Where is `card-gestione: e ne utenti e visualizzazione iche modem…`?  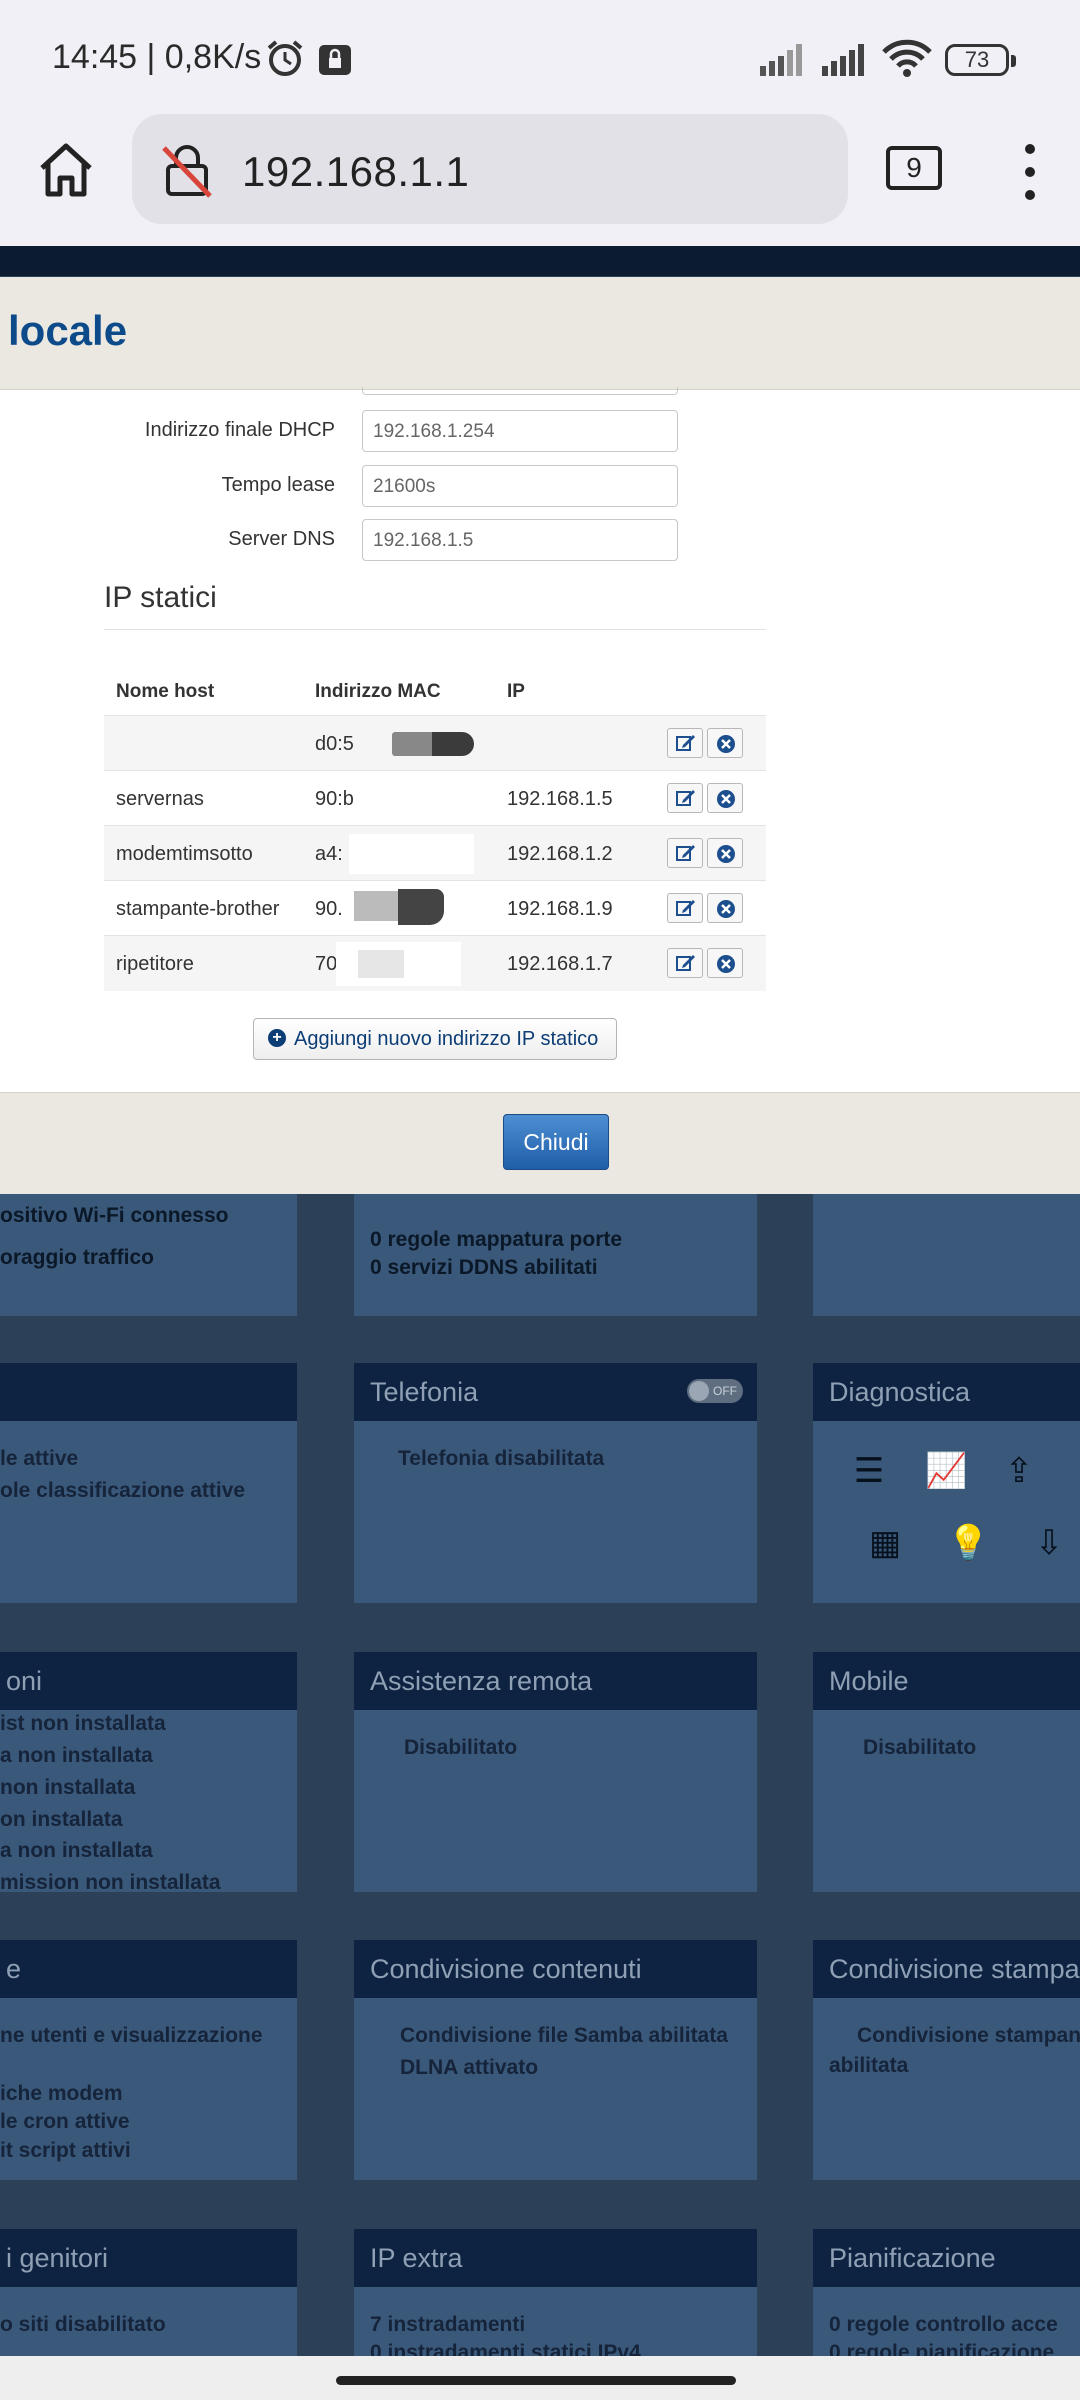
card-gestione: e ne utenti e visualizzazione iche modem… is located at coordinates (148, 2060).